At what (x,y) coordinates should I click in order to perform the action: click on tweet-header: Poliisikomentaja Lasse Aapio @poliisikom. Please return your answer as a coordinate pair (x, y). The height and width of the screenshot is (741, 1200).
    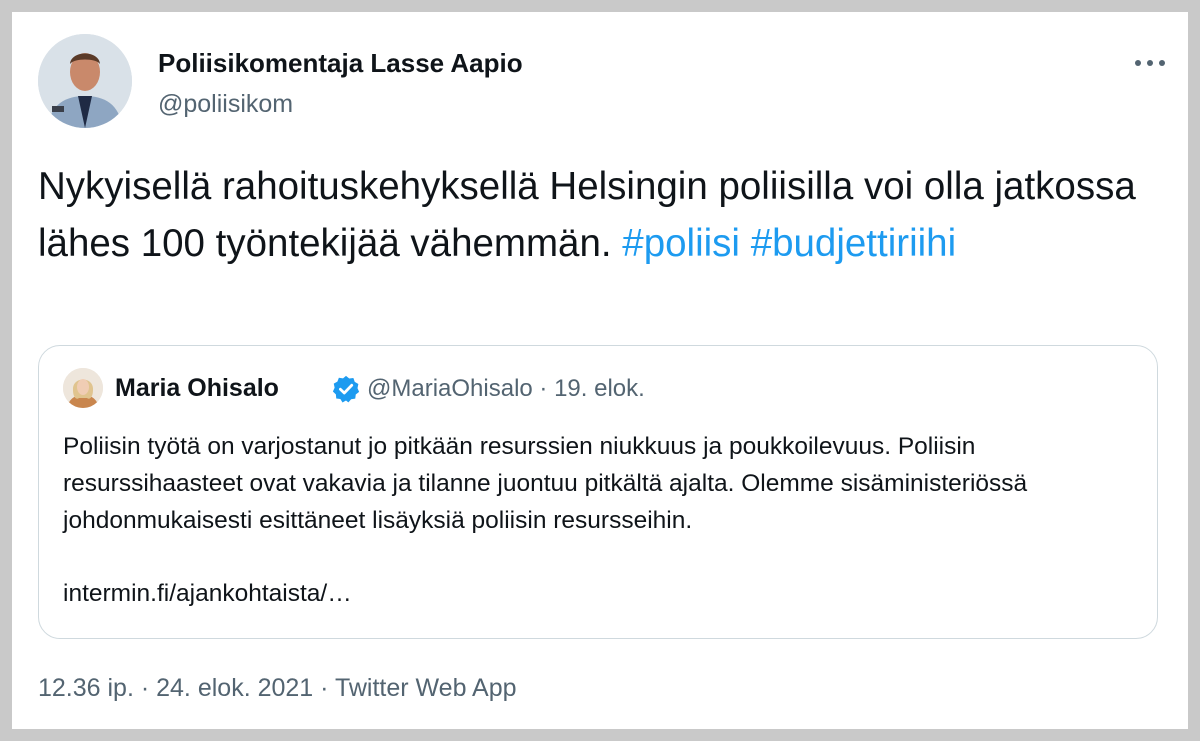
    Looking at the image, I should click on (603, 84).